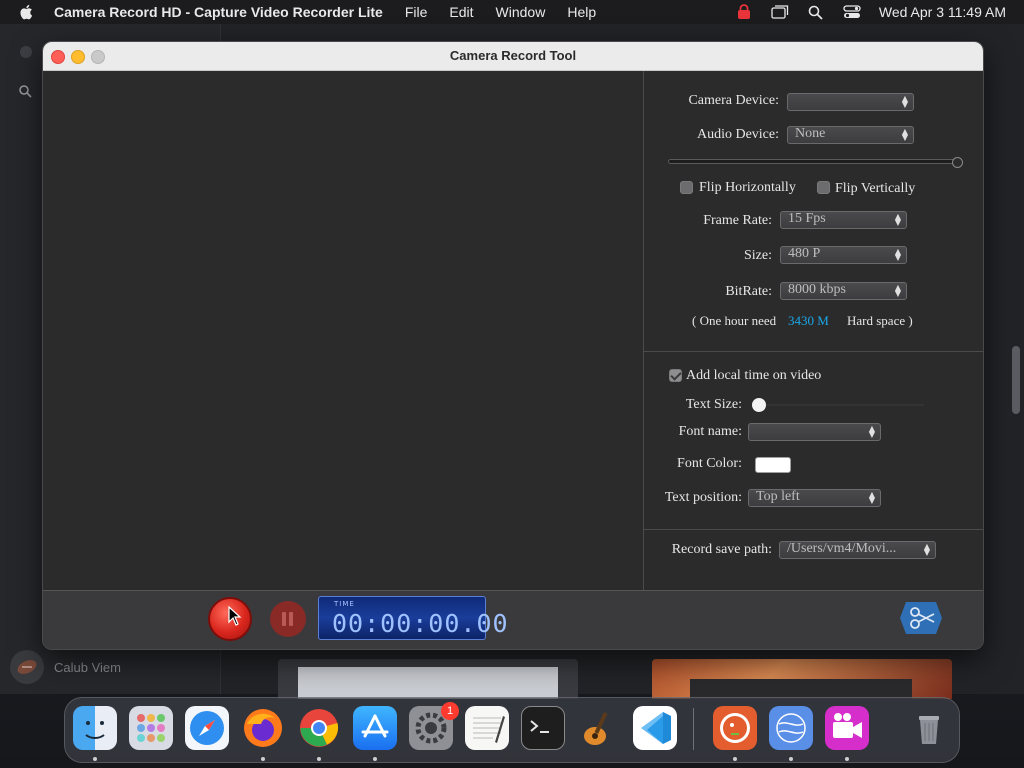 Image resolution: width=1024 pixels, height=768 pixels. Describe the element at coordinates (816, 12) in the screenshot. I see `spotlight-search-icon` at that location.